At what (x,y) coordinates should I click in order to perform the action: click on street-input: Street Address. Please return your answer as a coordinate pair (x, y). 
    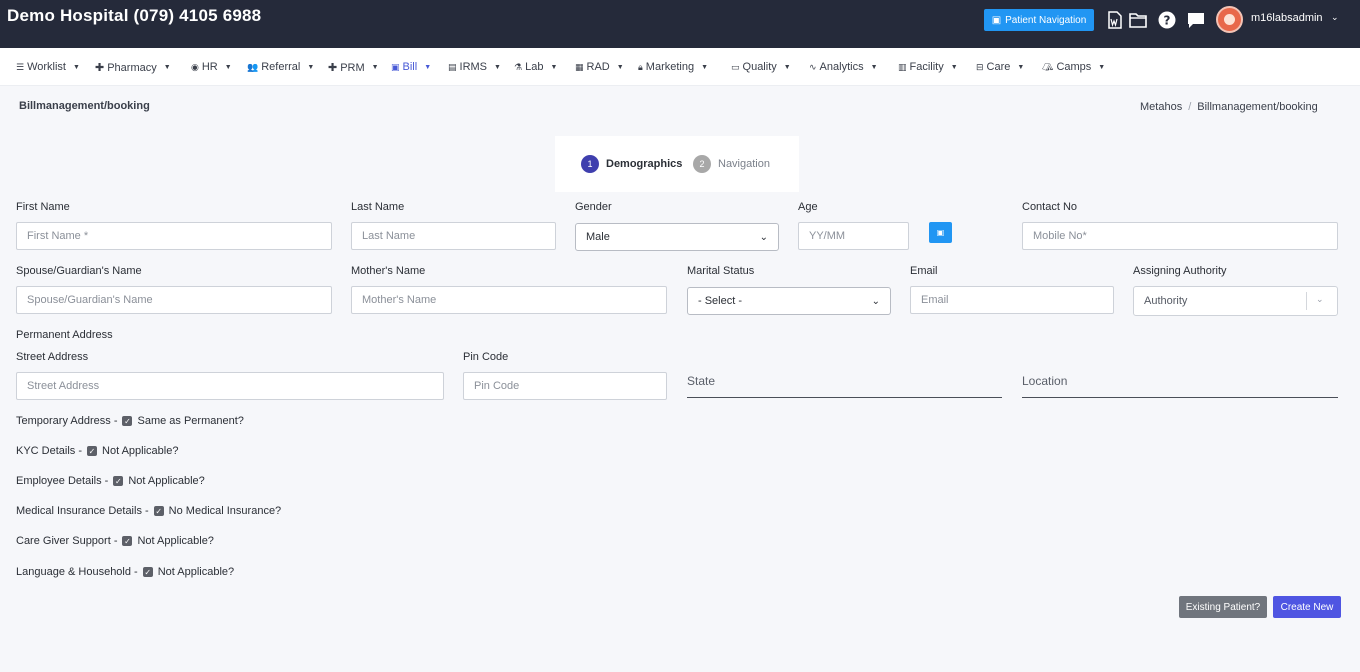
    Looking at the image, I should click on (230, 386).